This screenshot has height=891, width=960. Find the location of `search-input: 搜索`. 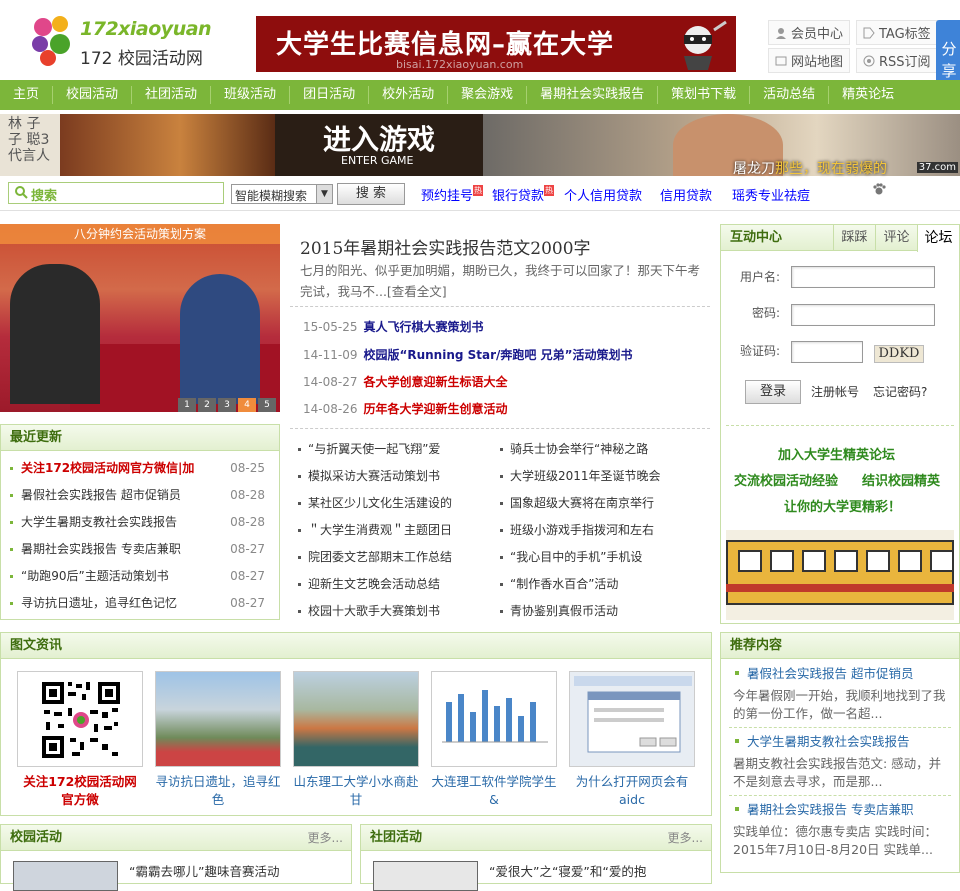

search-input: 搜索 is located at coordinates (116, 193).